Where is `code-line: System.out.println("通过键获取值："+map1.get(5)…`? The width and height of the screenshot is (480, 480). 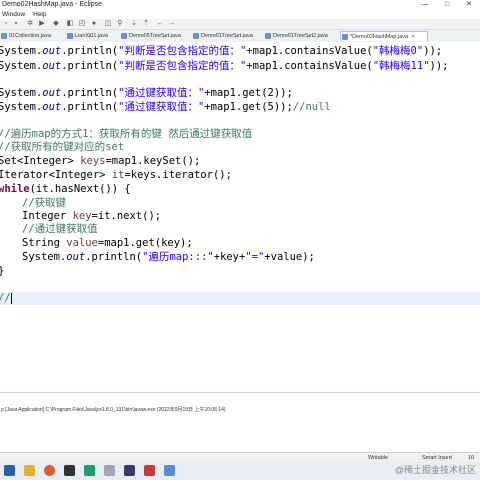 code-line: System.out.println("通过键获取值："+map1.get(5)… is located at coordinates (165, 107).